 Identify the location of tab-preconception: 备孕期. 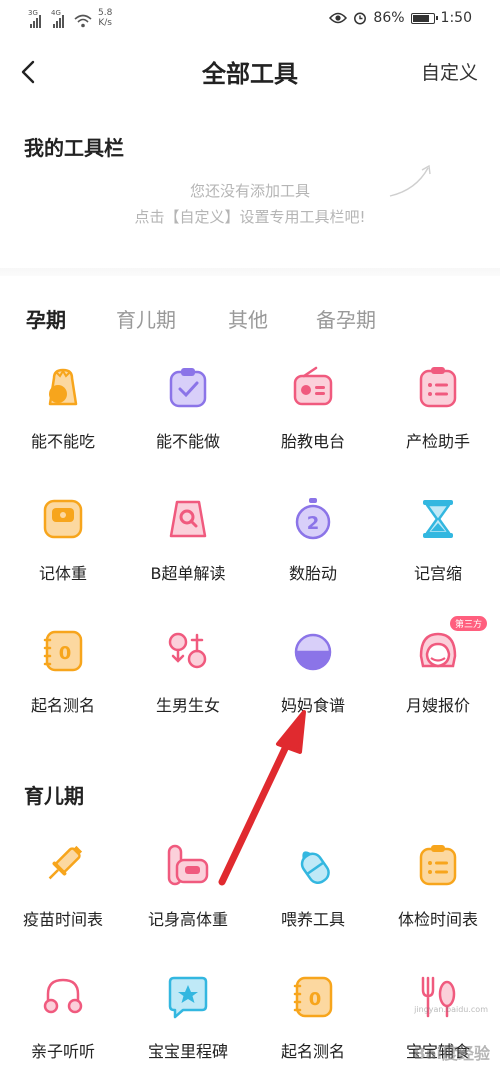
(346, 318).